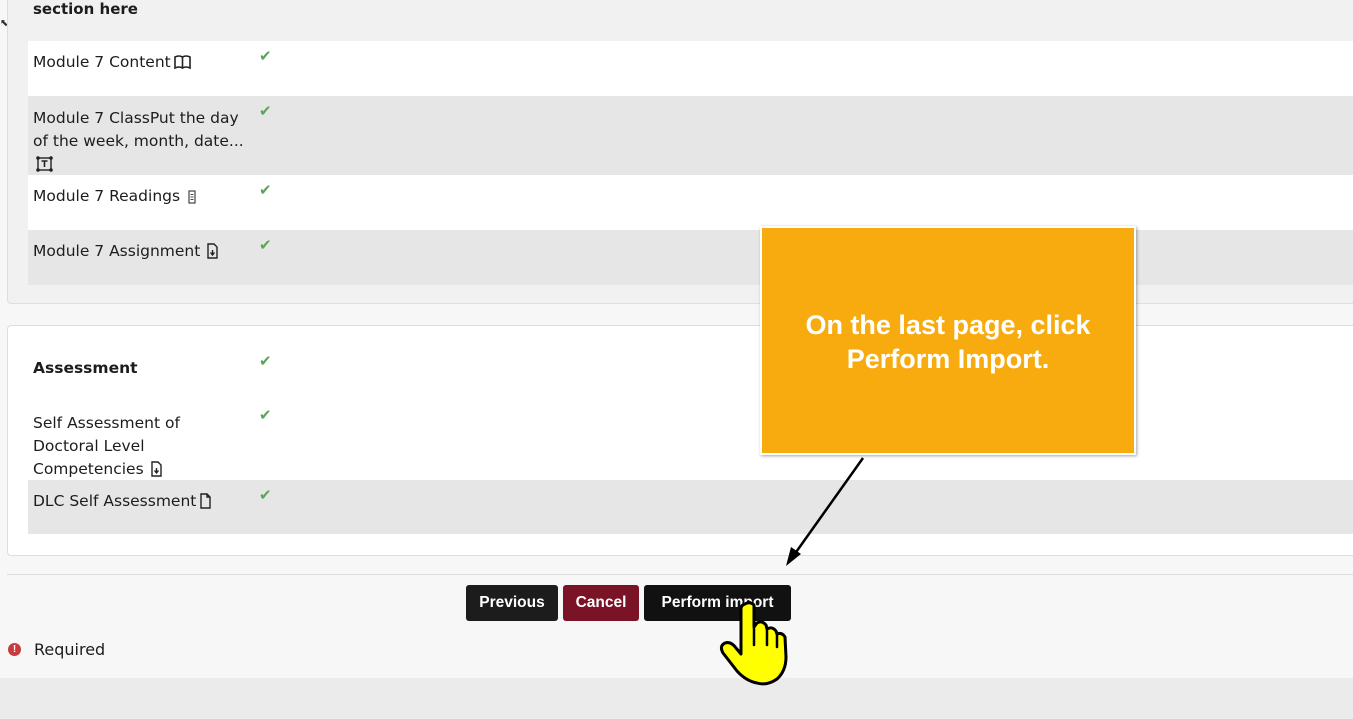 The height and width of the screenshot is (719, 1353). I want to click on footer-band, so click(676, 698).